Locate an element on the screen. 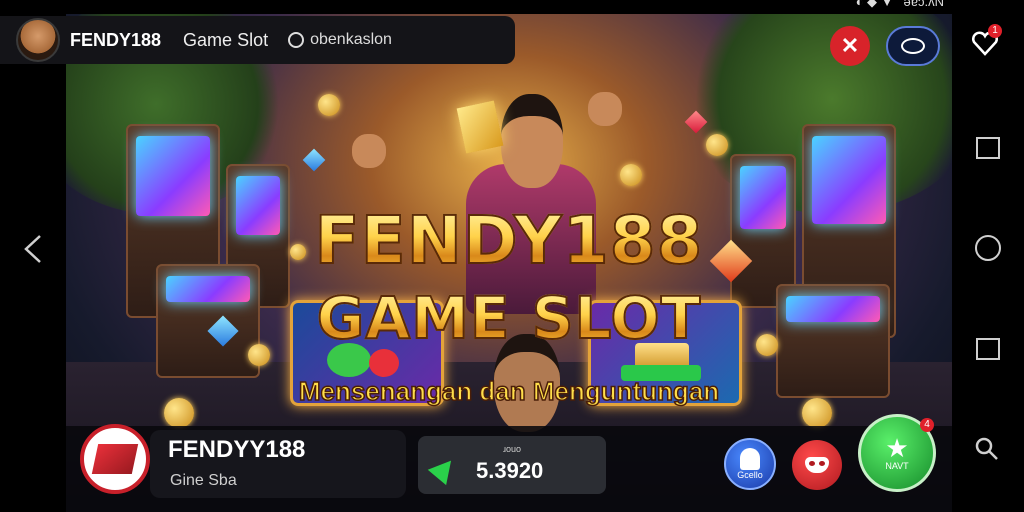 This screenshot has height=512, width=1024. location-link: obenkaslon is located at coordinates (340, 40).